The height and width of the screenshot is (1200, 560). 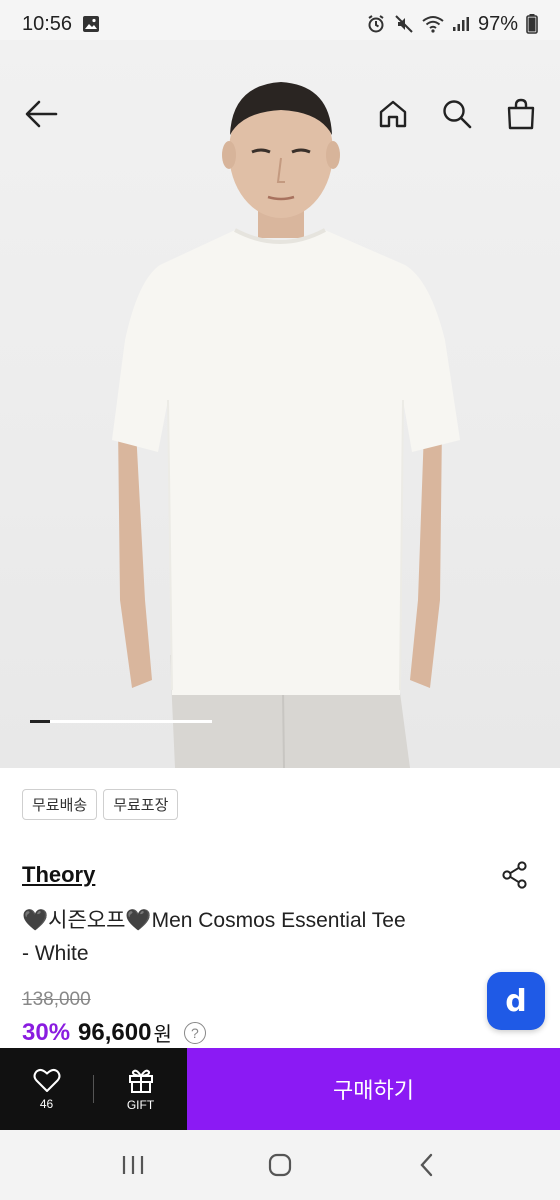 I want to click on original-price: 138,000, so click(x=56, y=999).